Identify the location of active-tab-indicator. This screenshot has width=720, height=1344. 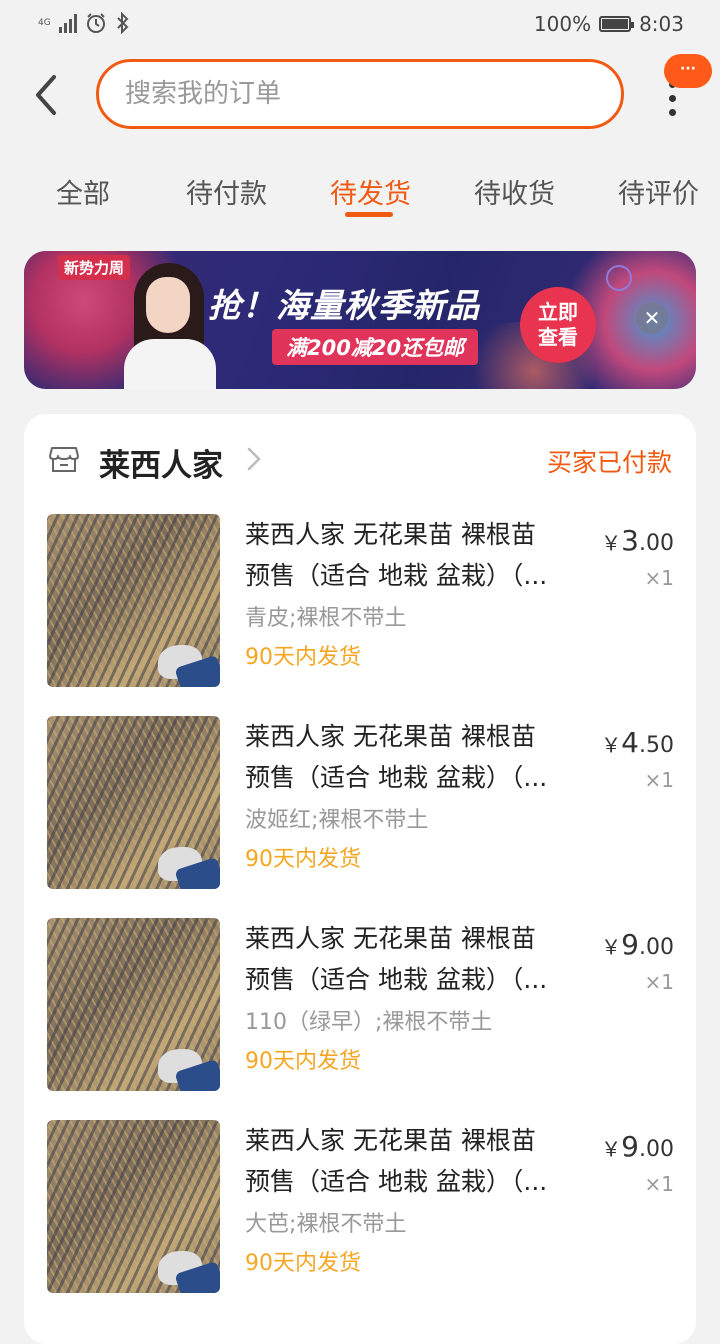
(369, 214).